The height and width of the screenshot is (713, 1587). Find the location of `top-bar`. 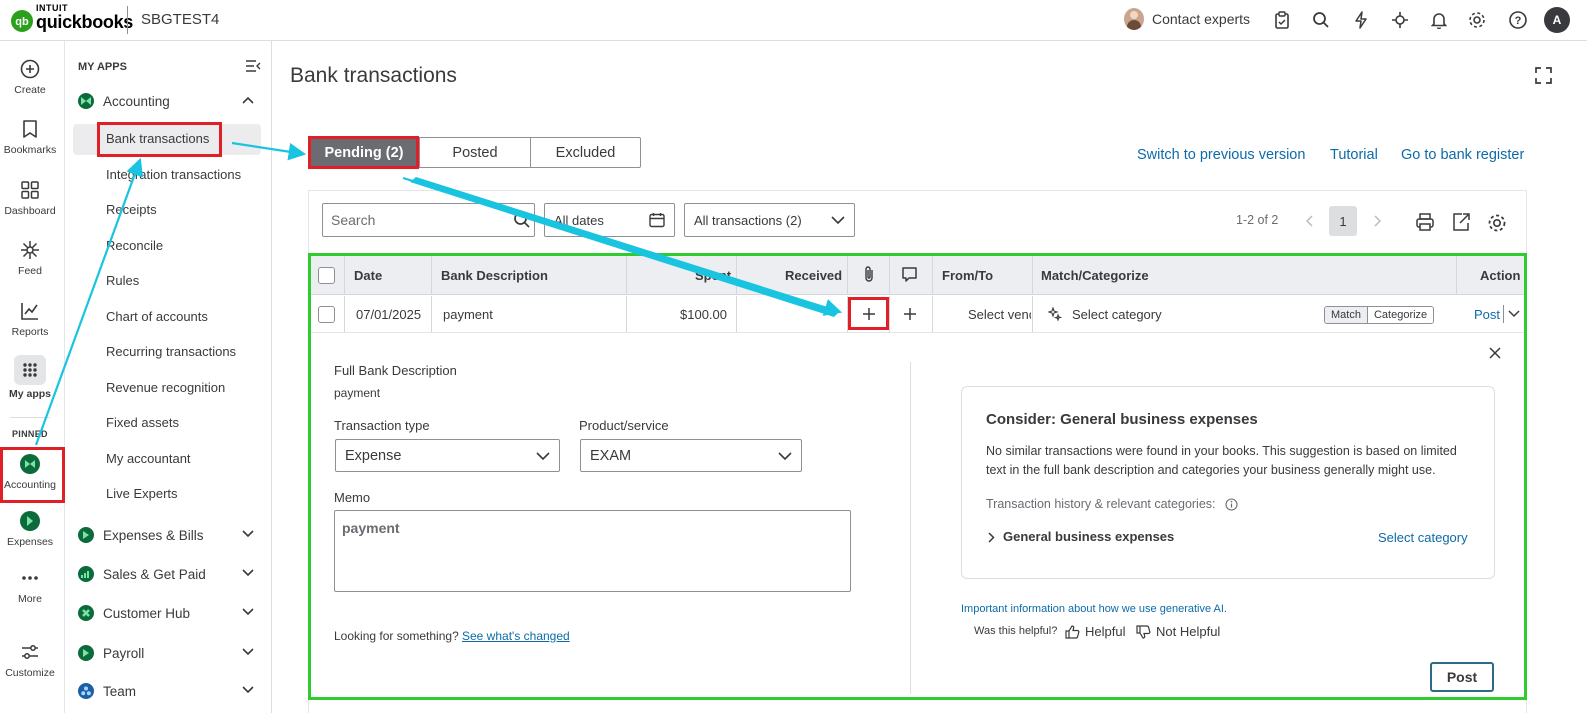

top-bar is located at coordinates (793, 20).